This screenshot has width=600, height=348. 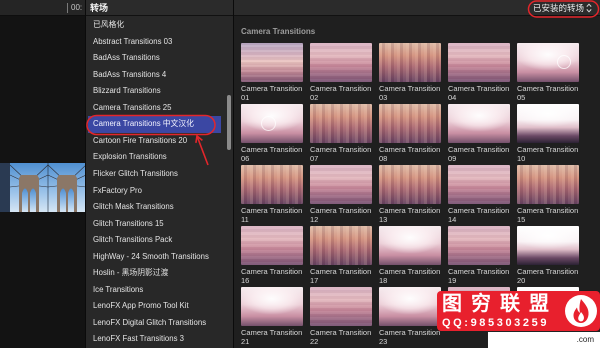 What do you see at coordinates (109, 24) in the screenshot?
I see `sidebar-item-label: 已风格化` at bounding box center [109, 24].